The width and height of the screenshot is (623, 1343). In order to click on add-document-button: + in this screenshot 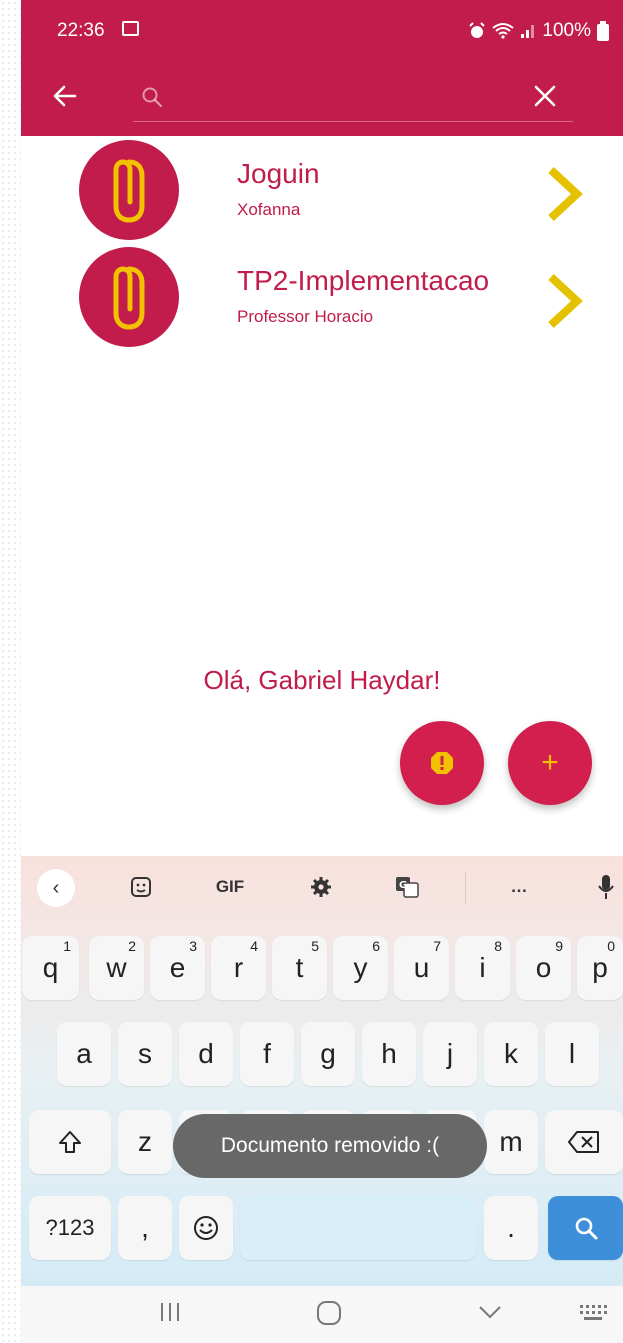, I will do `click(550, 763)`.